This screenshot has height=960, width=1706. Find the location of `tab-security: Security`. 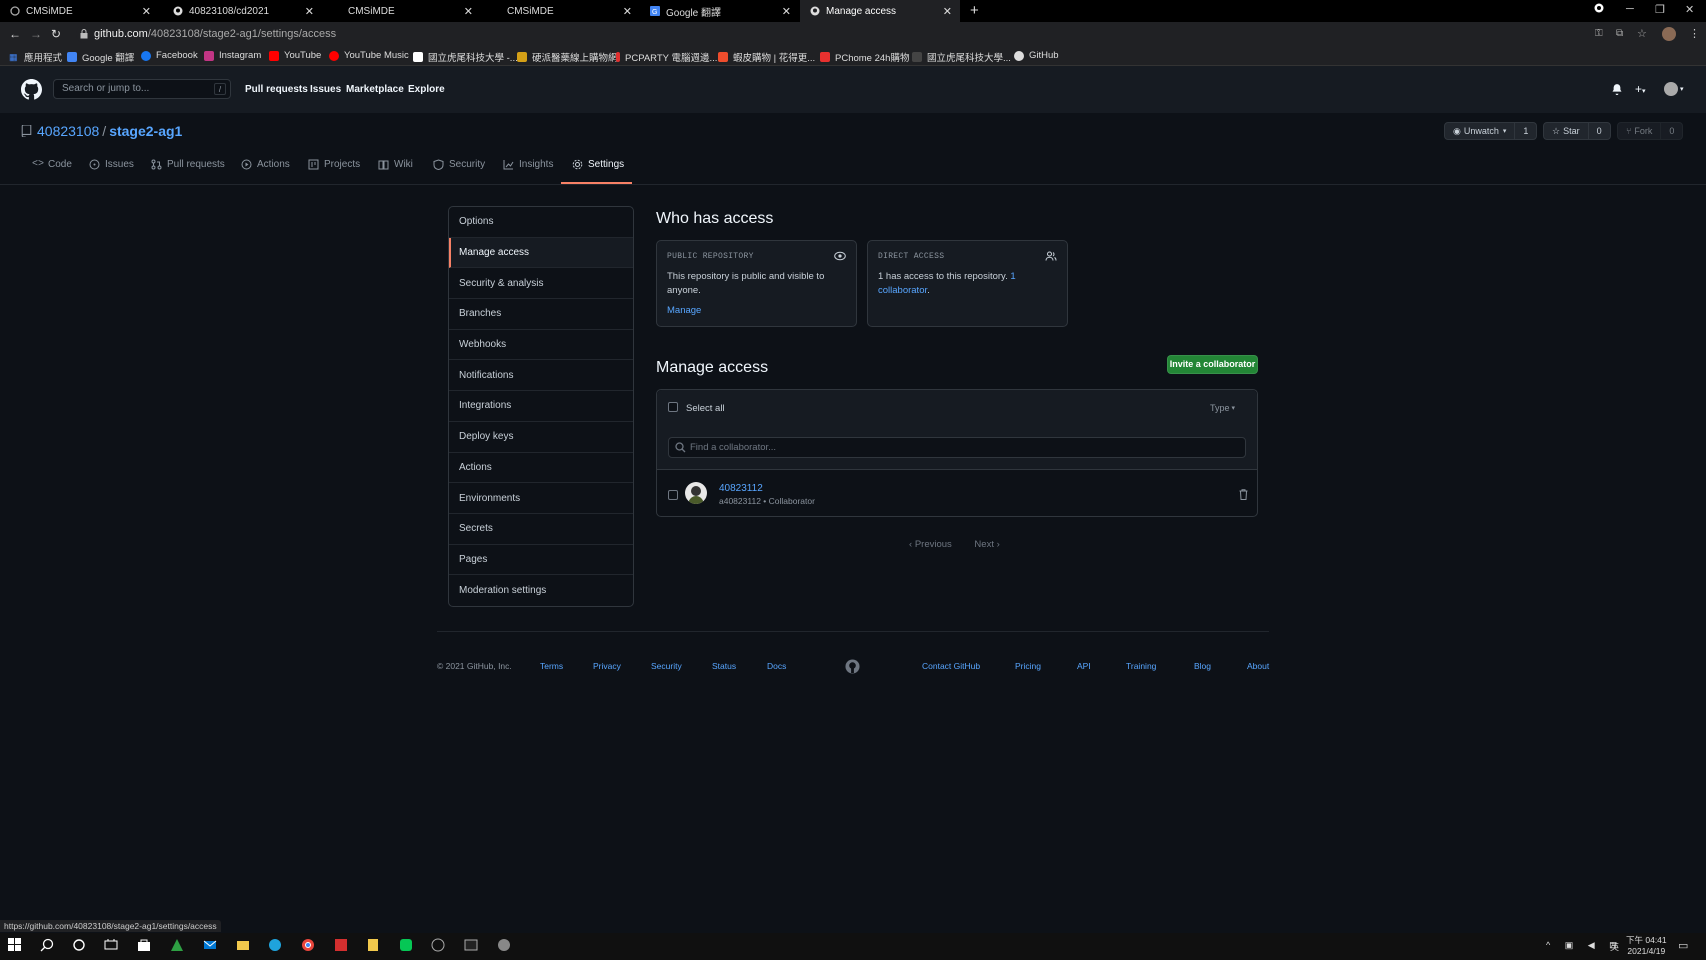

tab-security: Security is located at coordinates (459, 164).